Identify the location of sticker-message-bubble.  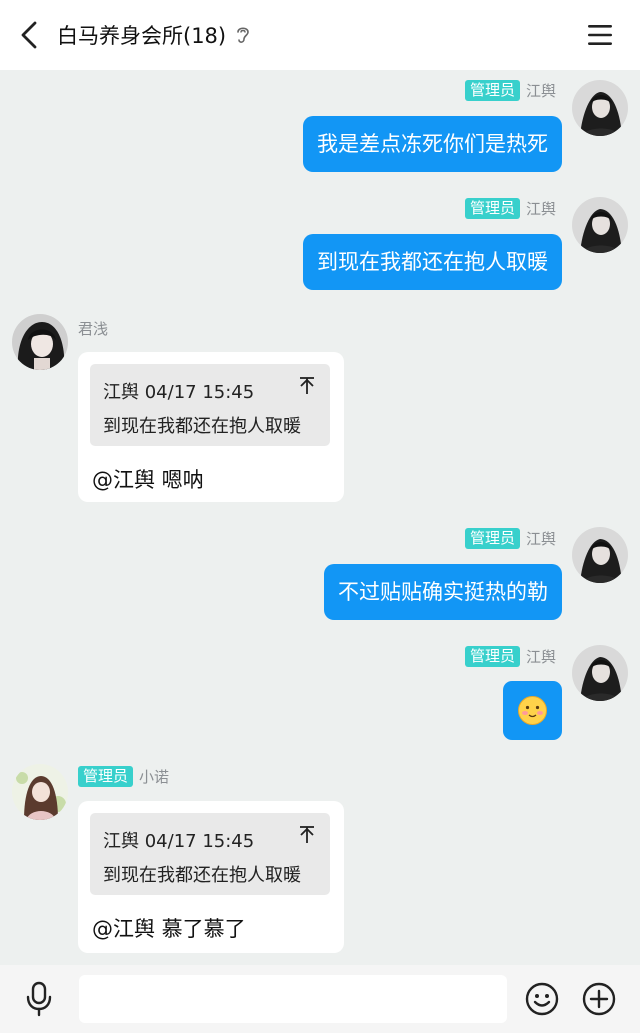
(532, 710).